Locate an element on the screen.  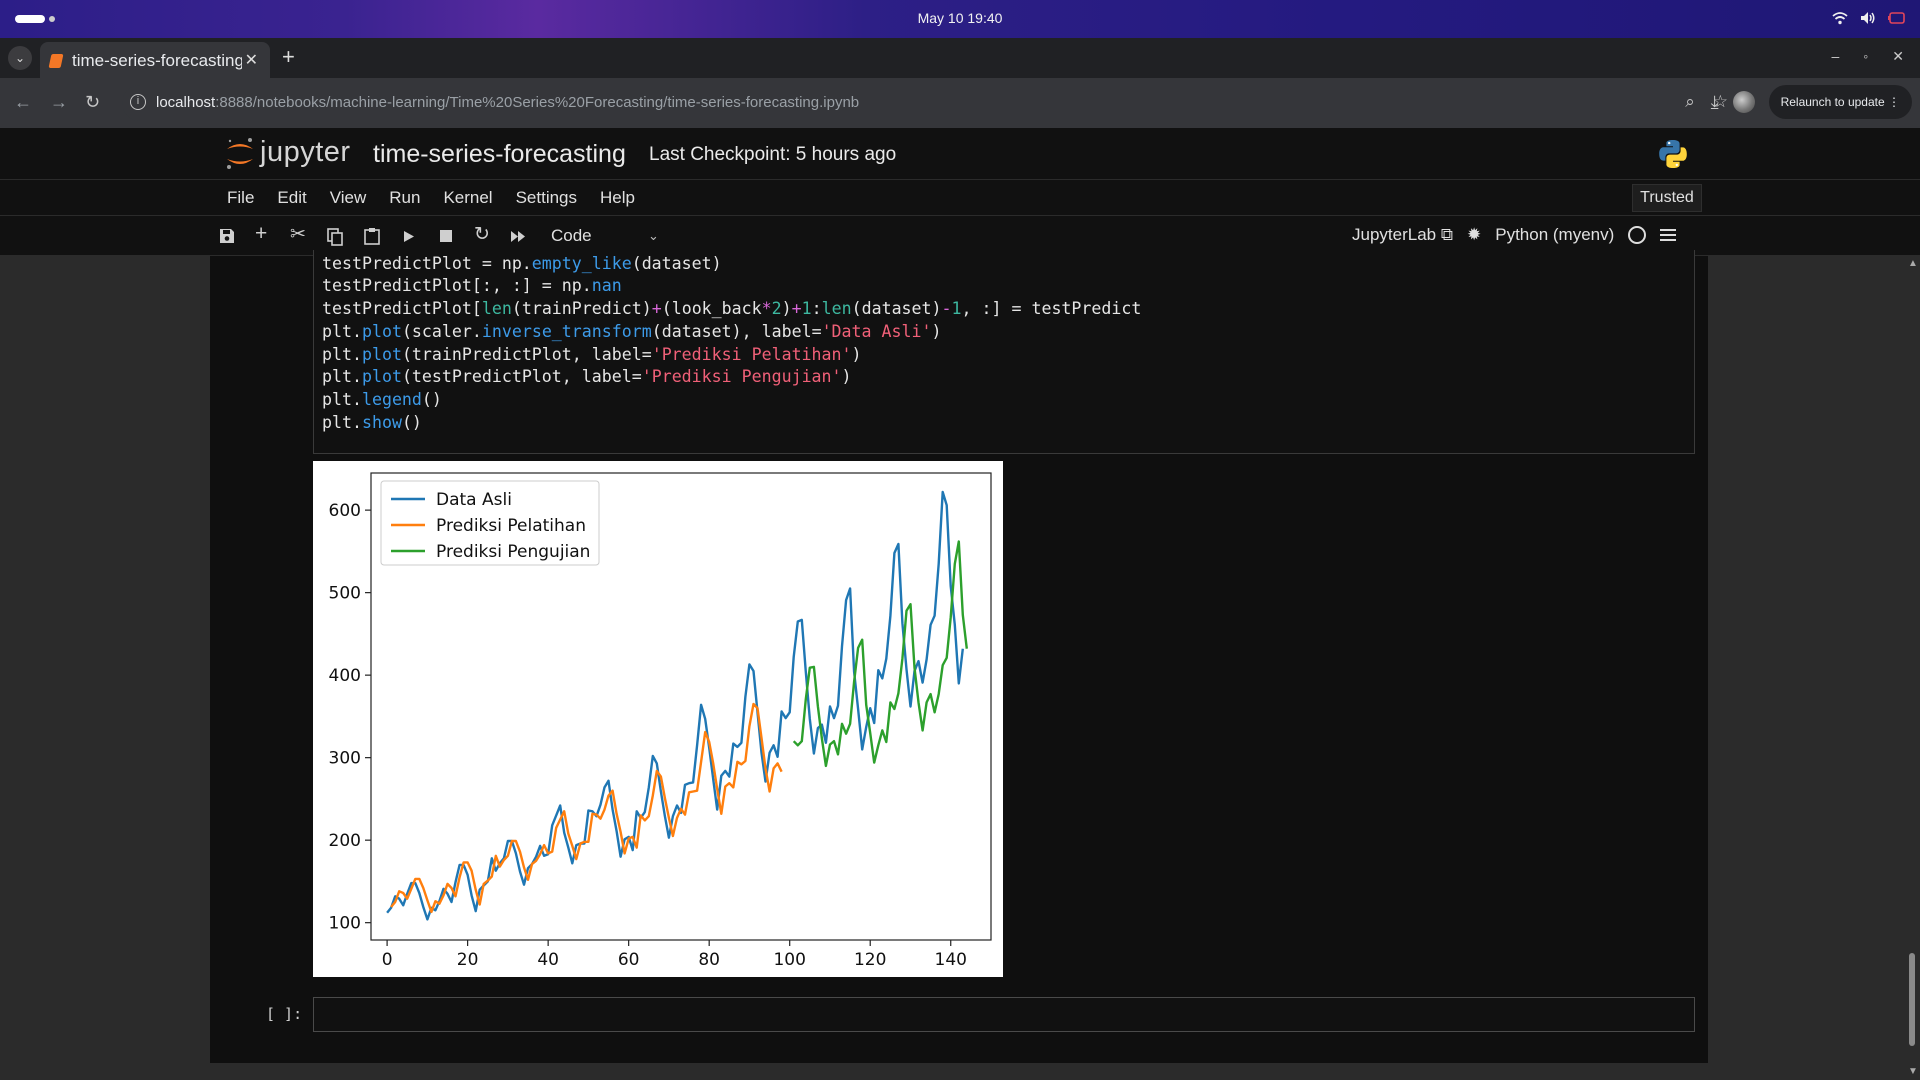
code-line: testPredictPlot = np.empty_like(dataset) is located at coordinates (731, 264).